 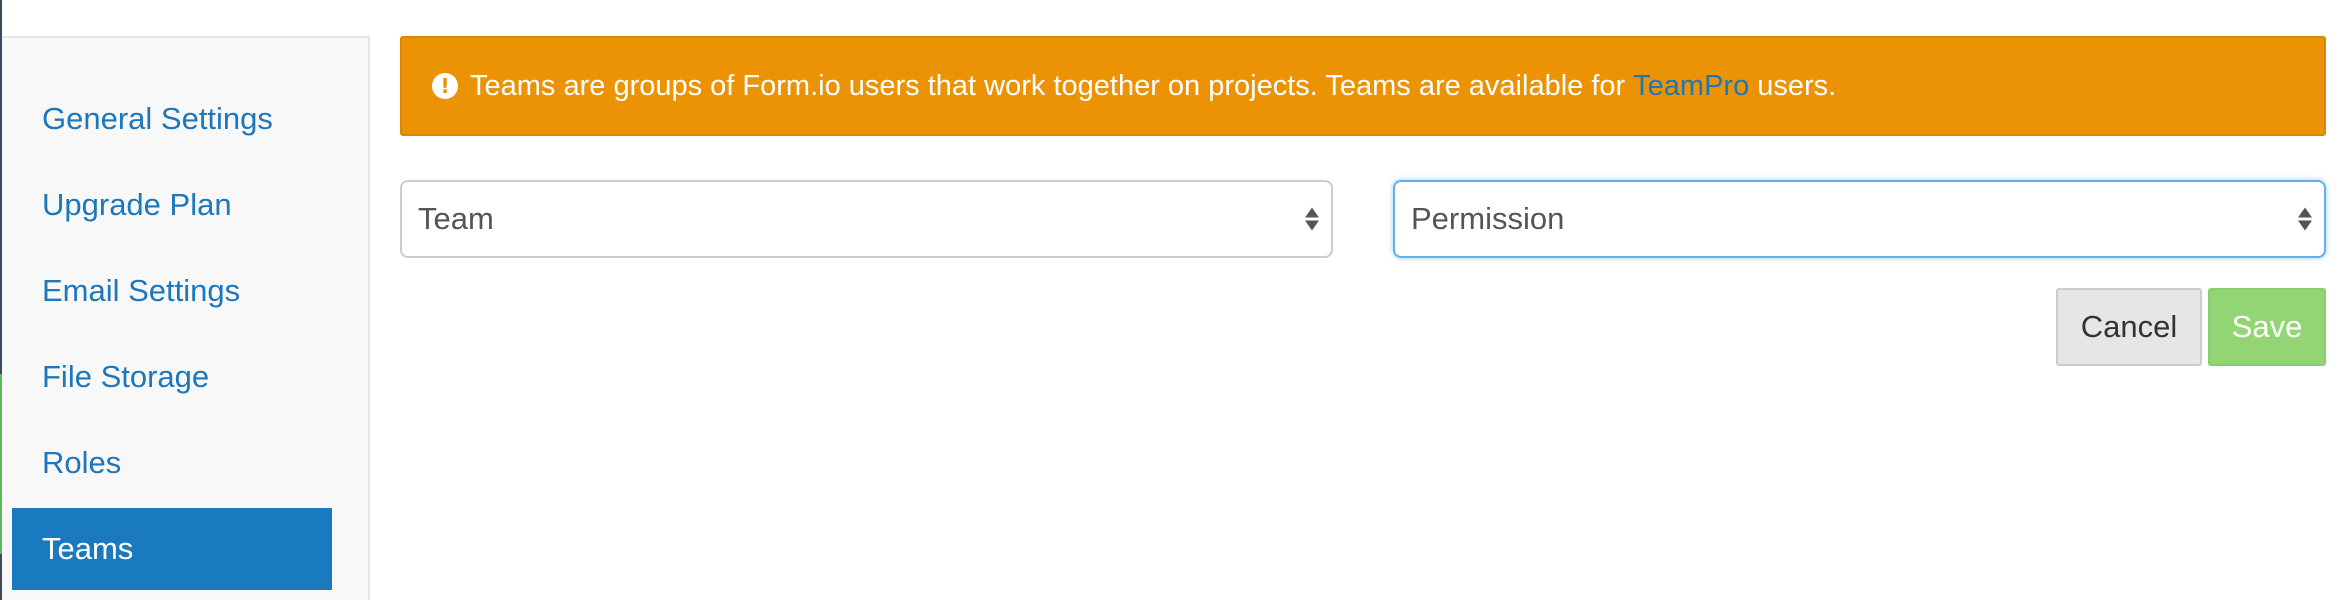 I want to click on sidebar-item-label: Upgrade Plan, so click(x=137, y=204).